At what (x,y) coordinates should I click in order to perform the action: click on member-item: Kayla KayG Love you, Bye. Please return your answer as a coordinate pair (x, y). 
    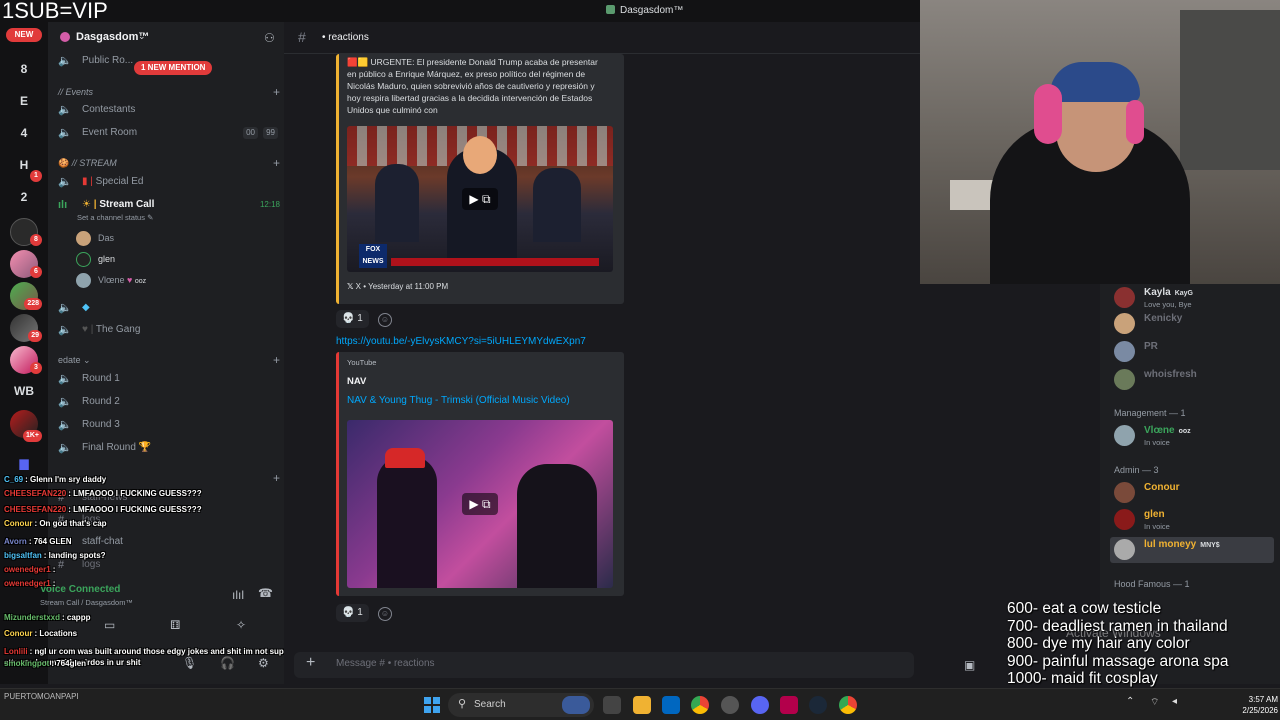
    Looking at the image, I should click on (1195, 298).